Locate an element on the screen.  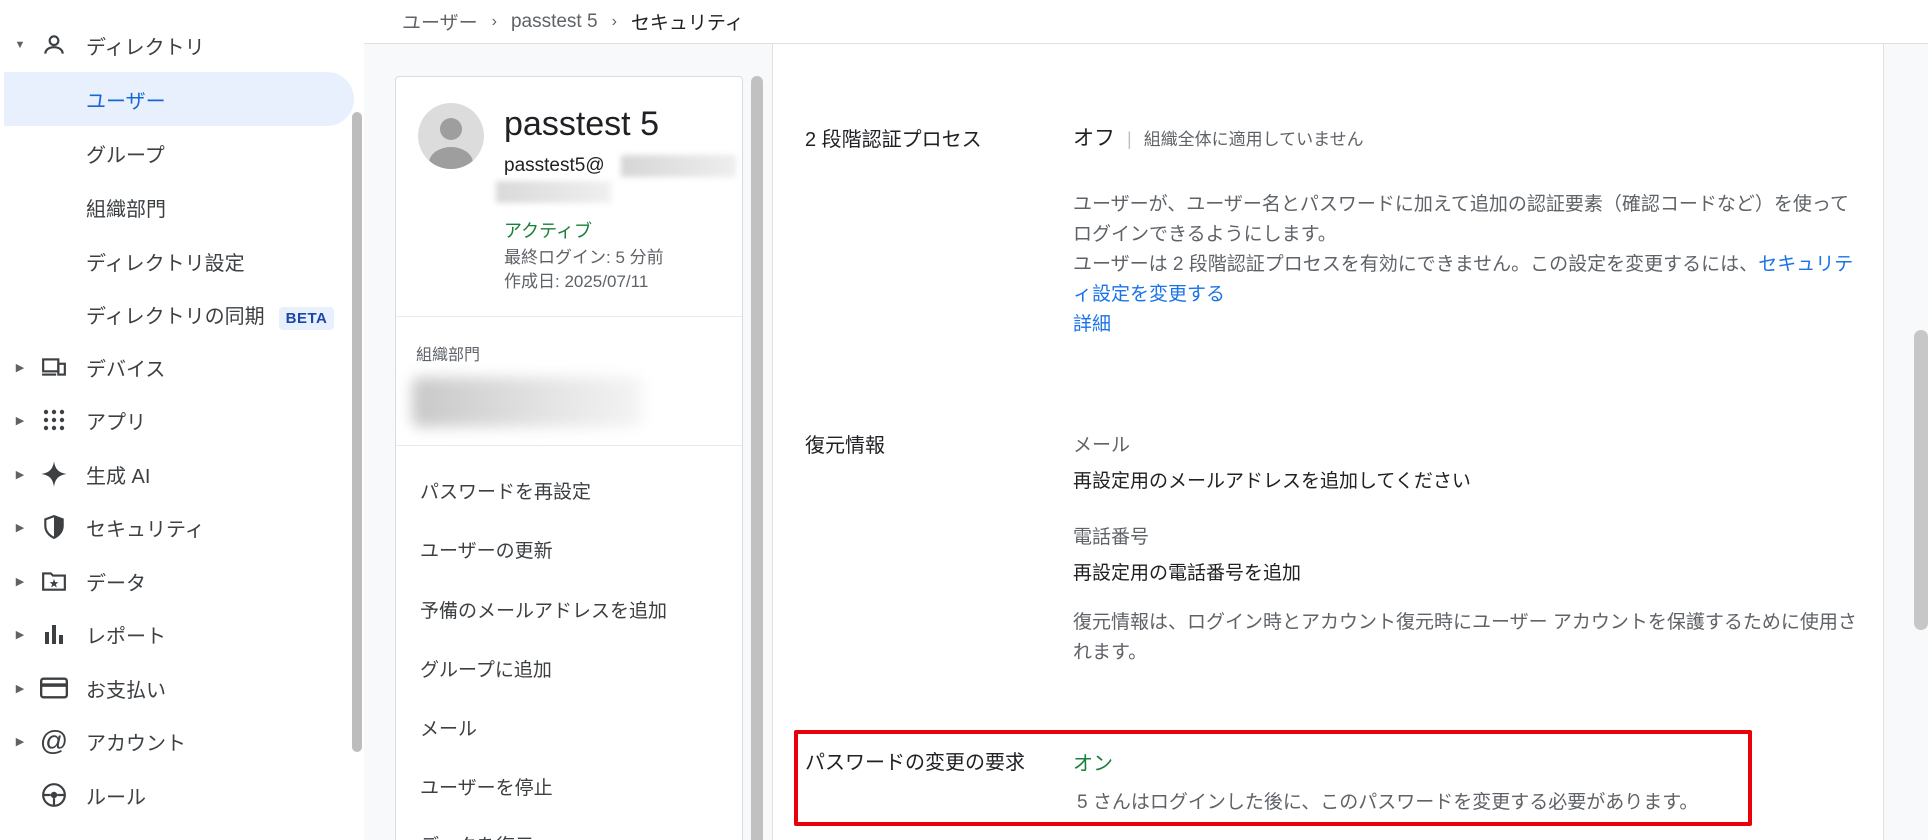
sidebar-item-label: ディレクトリの同期 BETA is located at coordinates (210, 315).